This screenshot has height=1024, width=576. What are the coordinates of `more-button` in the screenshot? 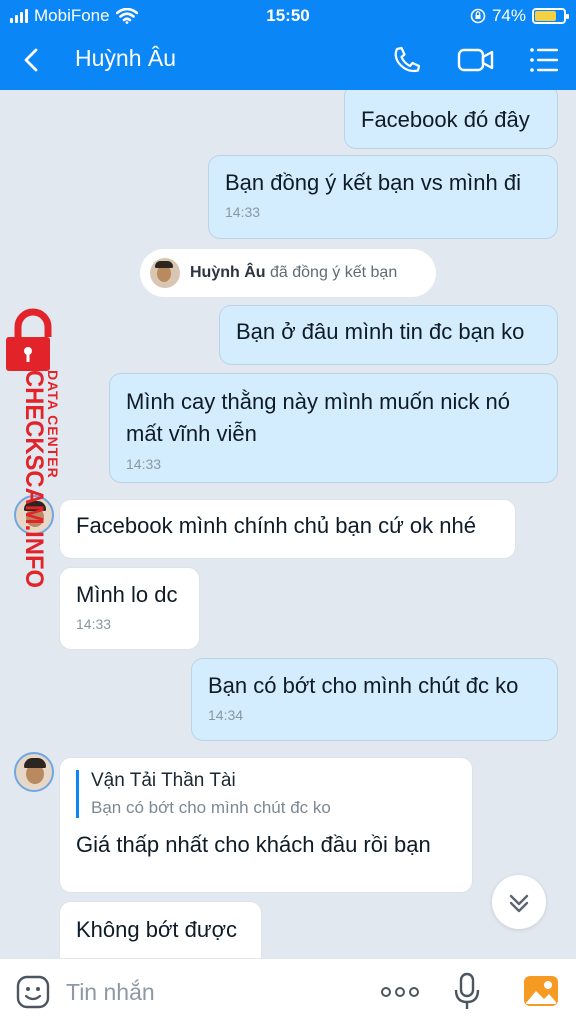 It's located at (400, 994).